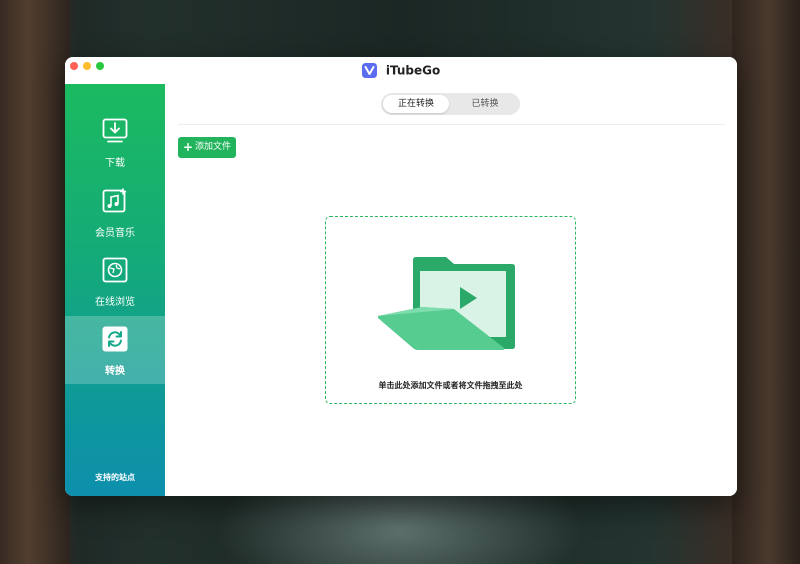  I want to click on app-logo-icon, so click(369, 70).